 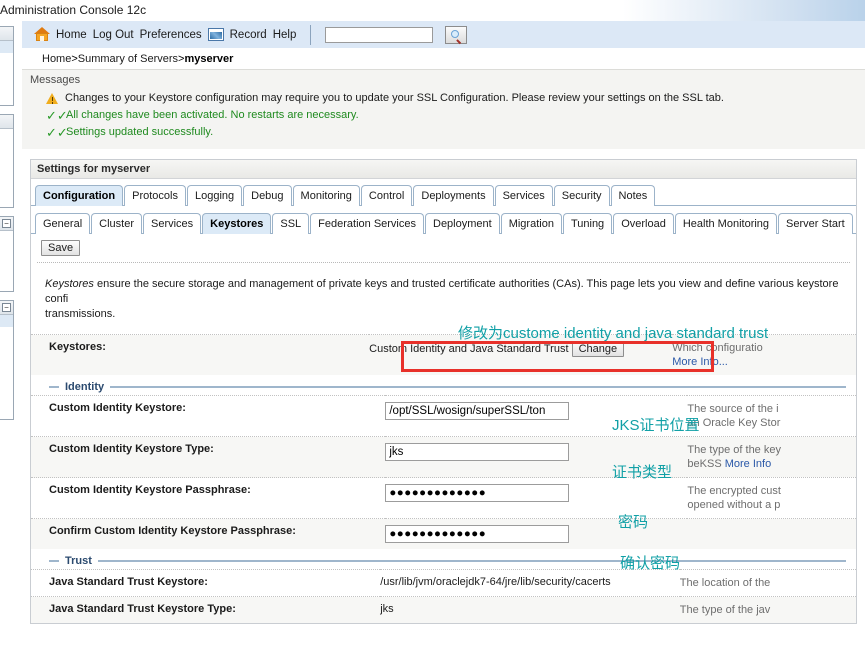 I want to click on keystores-label: Keystores:, so click(x=200, y=354).